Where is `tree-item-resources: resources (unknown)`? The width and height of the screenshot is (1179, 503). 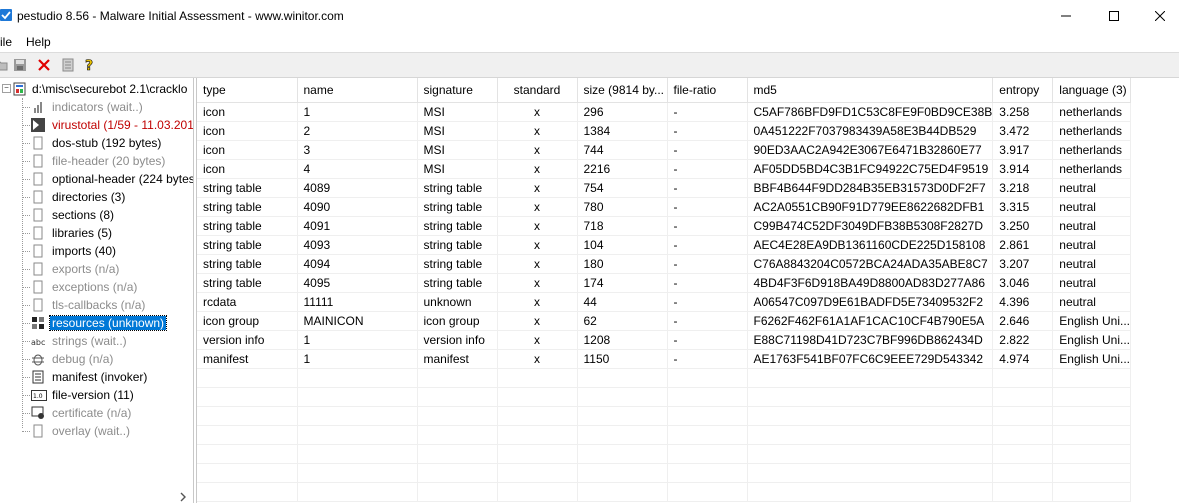 tree-item-resources: resources (unknown) is located at coordinates (96, 323).